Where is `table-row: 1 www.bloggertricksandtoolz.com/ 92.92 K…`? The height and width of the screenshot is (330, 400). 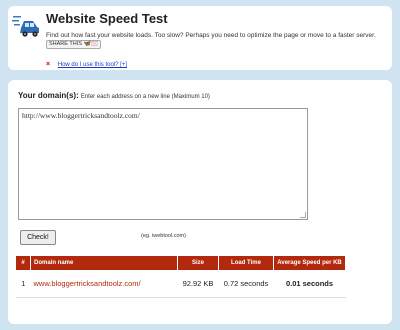
table-row: 1 www.bloggertricksandtoolz.com/ 92.92 K… is located at coordinates (181, 283).